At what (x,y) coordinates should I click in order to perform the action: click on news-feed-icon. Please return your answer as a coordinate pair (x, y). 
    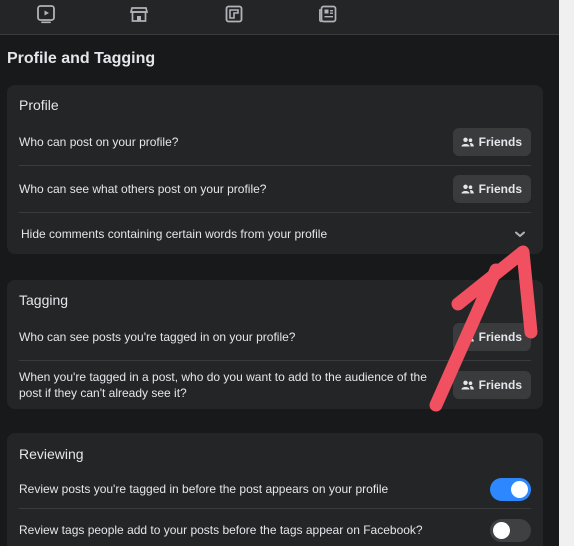
    Looking at the image, I should click on (328, 14).